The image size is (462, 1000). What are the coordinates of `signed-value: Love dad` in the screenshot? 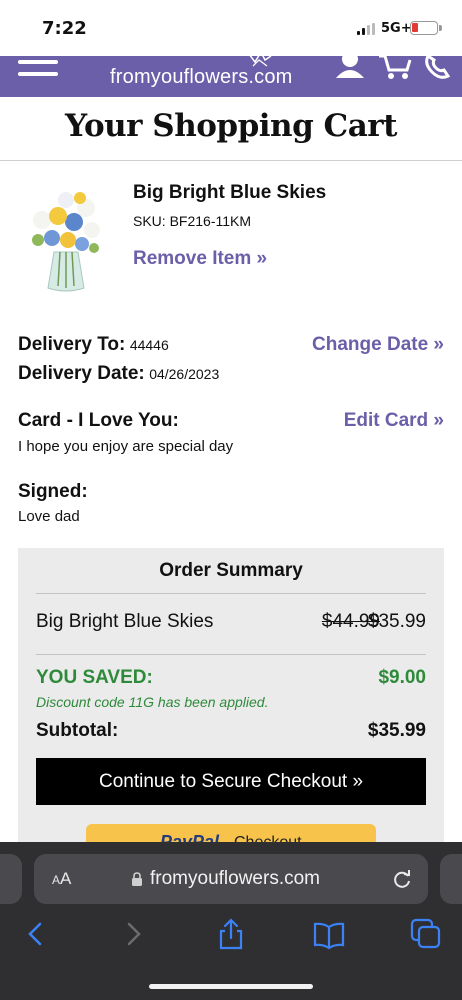 It's located at (49, 516).